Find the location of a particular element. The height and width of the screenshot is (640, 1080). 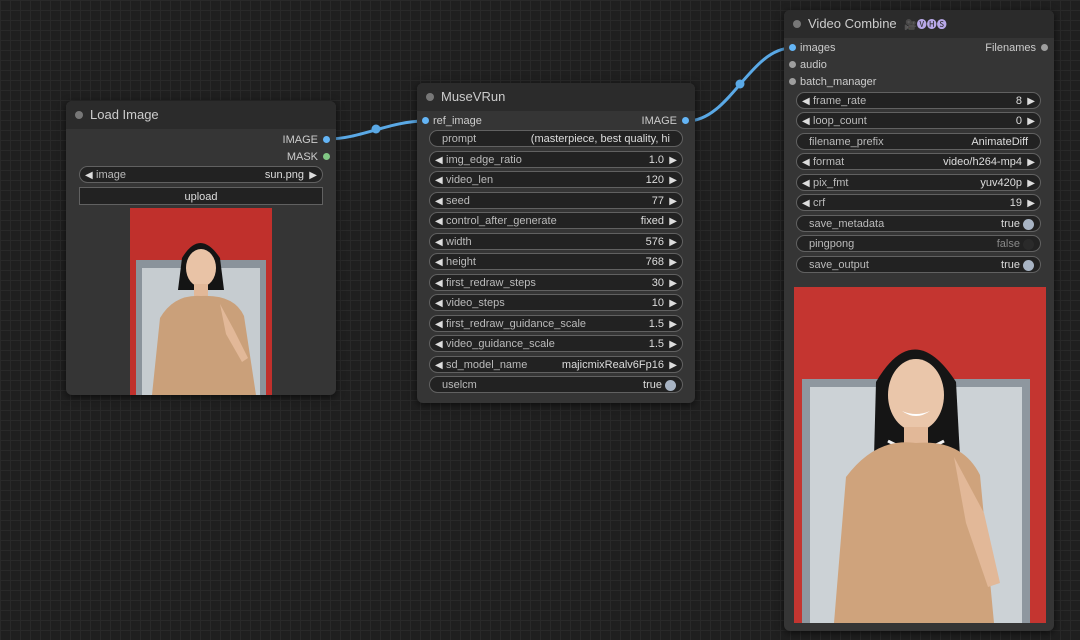

output-mask-label: MASK is located at coordinates (302, 157).